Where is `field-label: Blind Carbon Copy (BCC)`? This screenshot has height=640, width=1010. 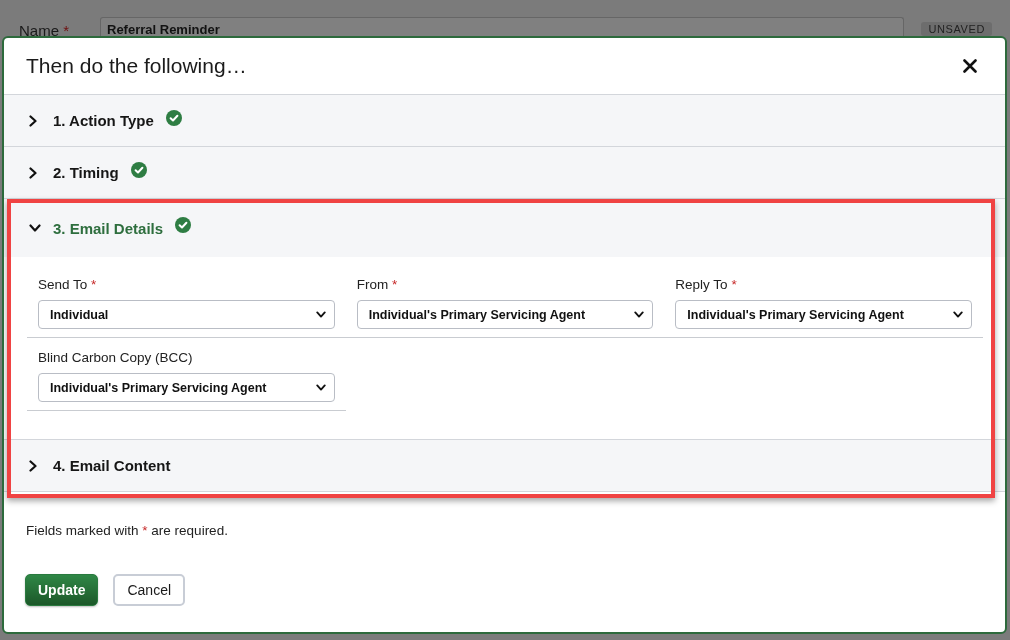 field-label: Blind Carbon Copy (BCC) is located at coordinates (116, 358).